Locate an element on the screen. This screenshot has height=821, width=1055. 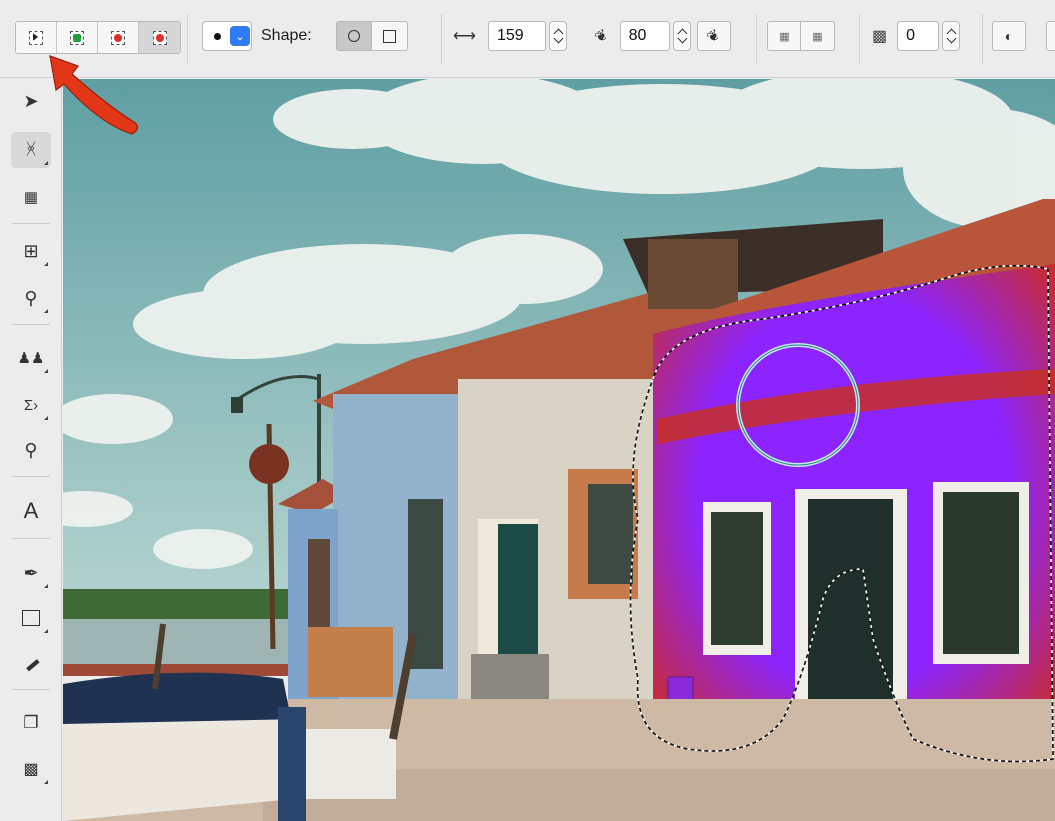
shape-segmented is located at coordinates (371, 36).